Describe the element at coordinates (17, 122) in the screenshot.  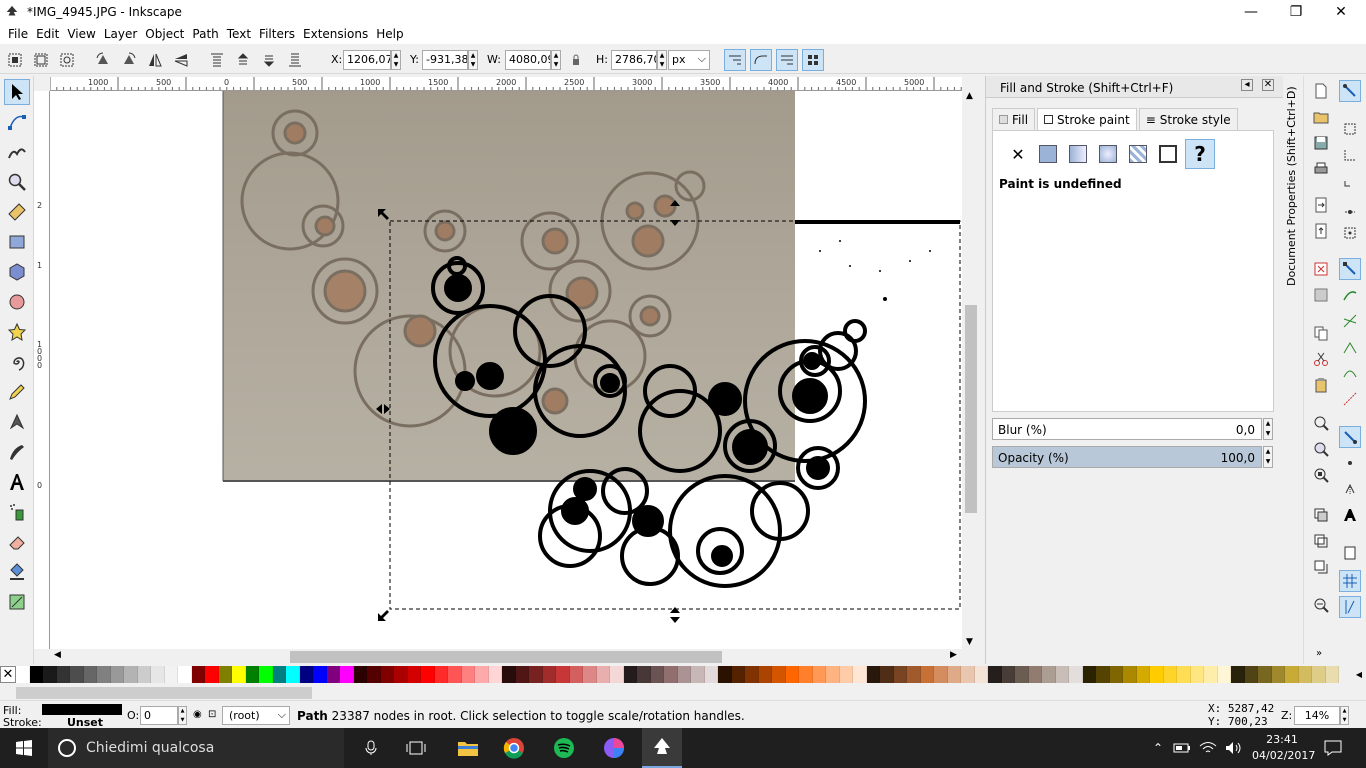
I see `node-tool` at that location.